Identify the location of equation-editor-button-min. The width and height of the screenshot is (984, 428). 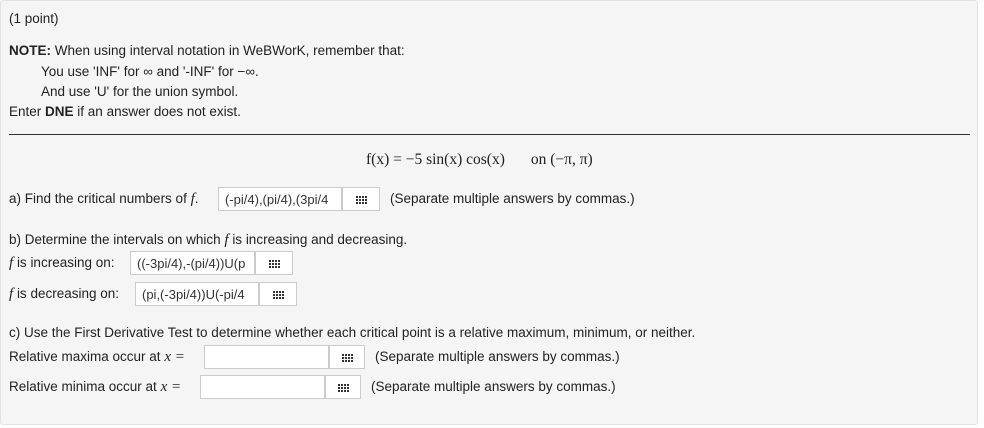
(343, 387).